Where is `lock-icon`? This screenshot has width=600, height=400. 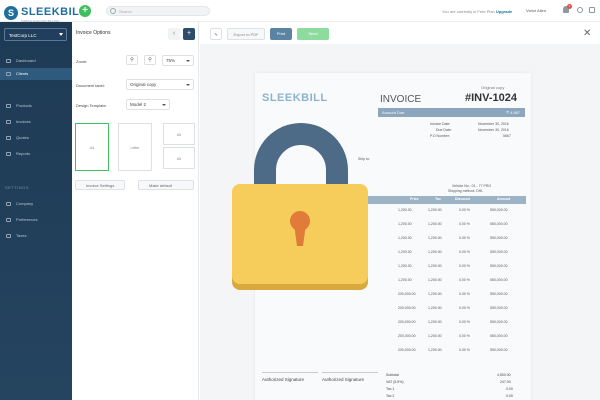 lock-icon is located at coordinates (300, 206).